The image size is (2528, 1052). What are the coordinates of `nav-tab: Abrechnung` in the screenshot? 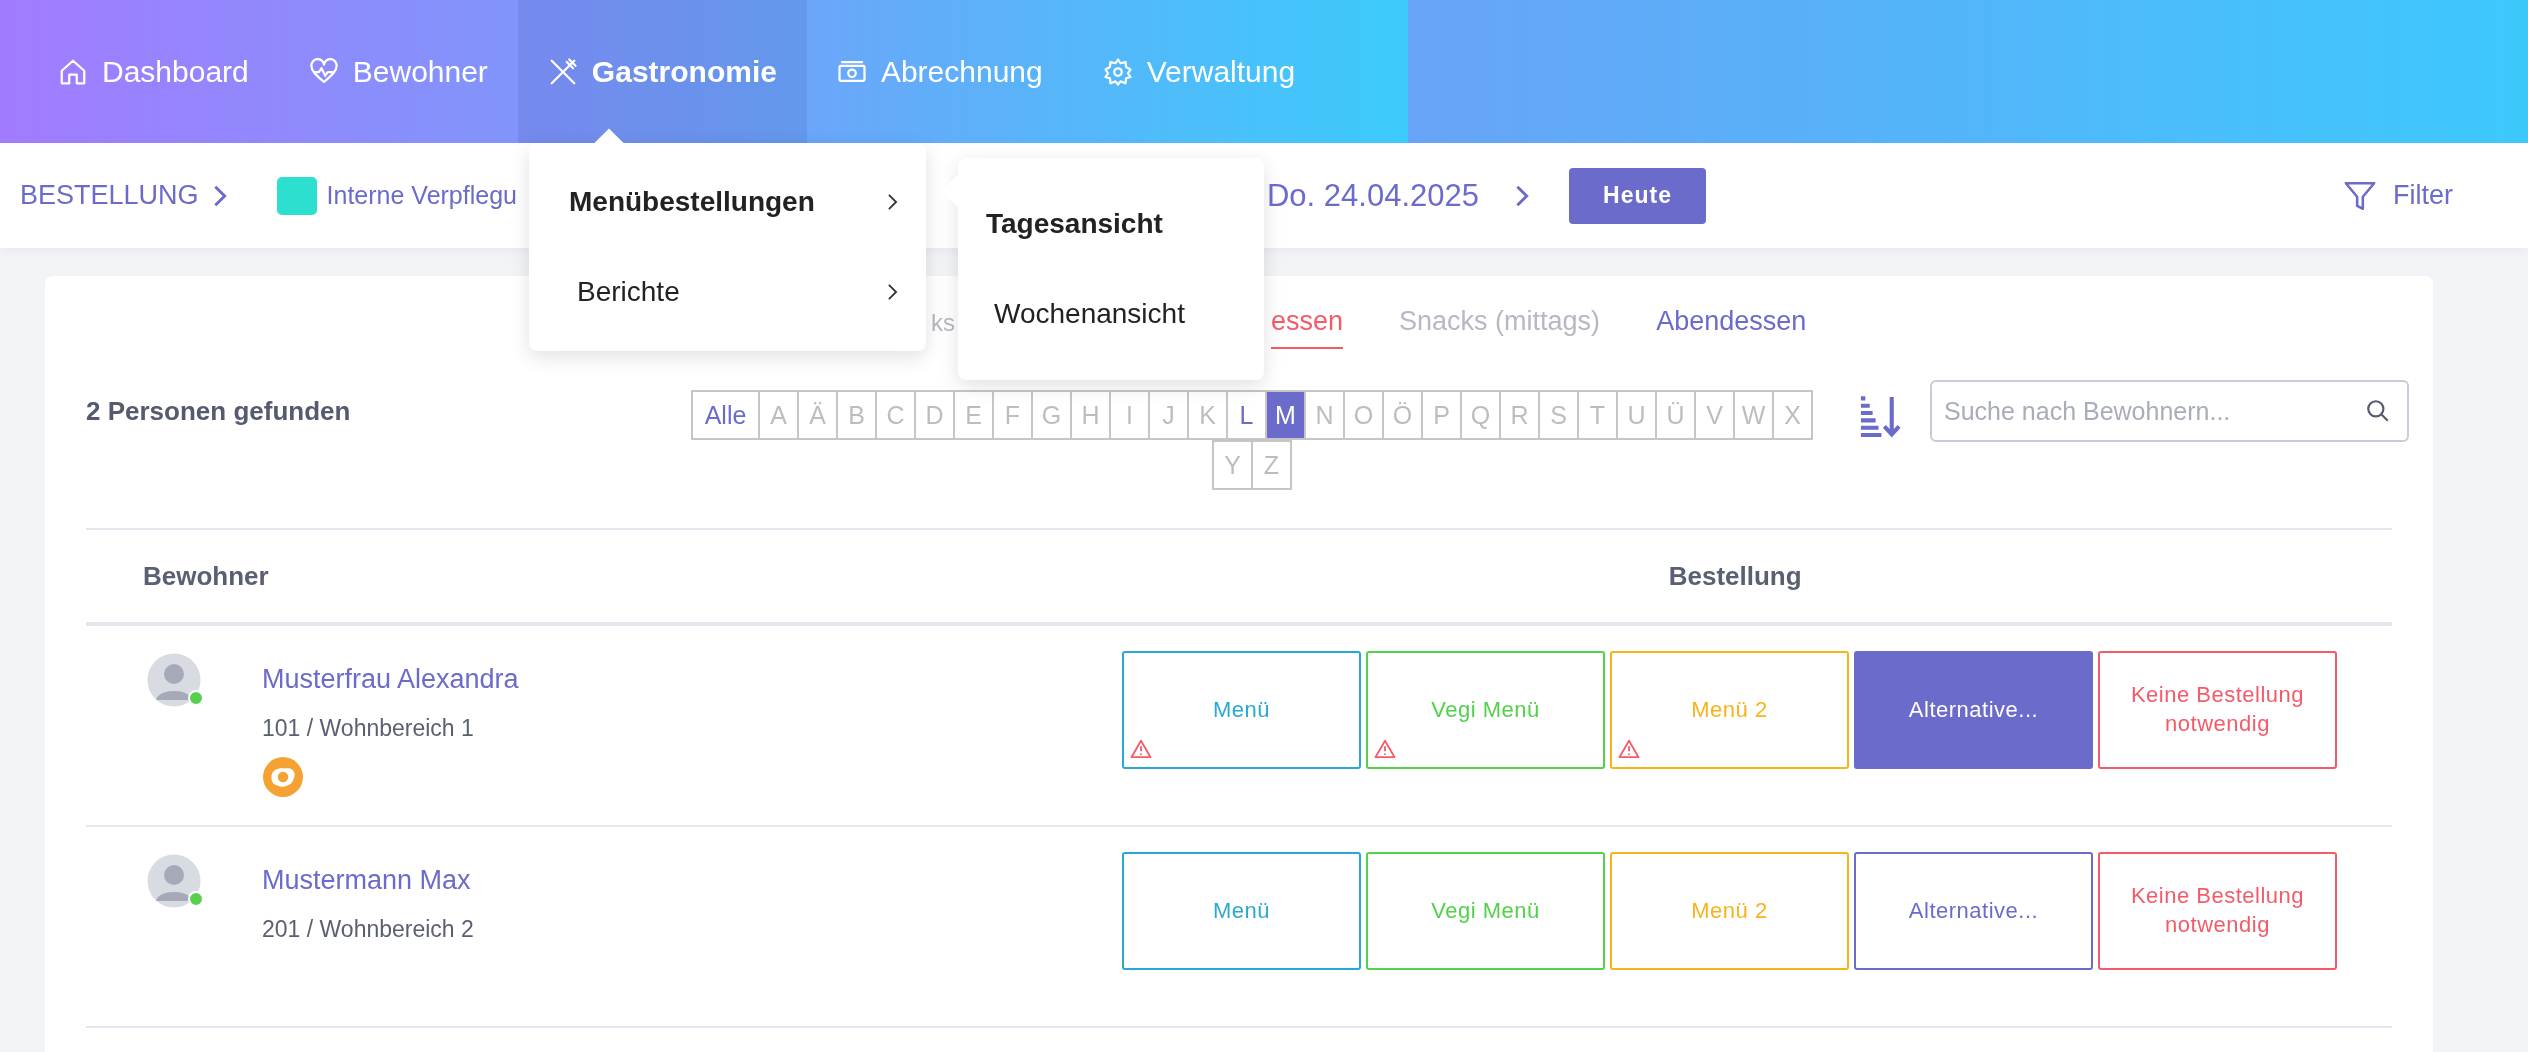 It's located at (939, 71).